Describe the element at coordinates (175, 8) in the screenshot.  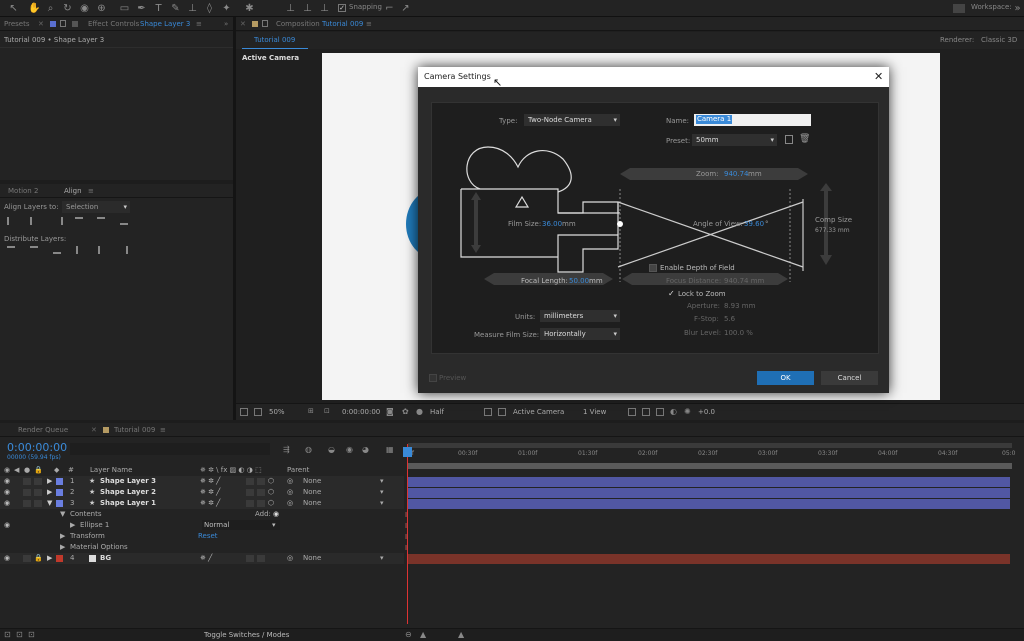
I see `brush-tool-icon: ✎` at that location.